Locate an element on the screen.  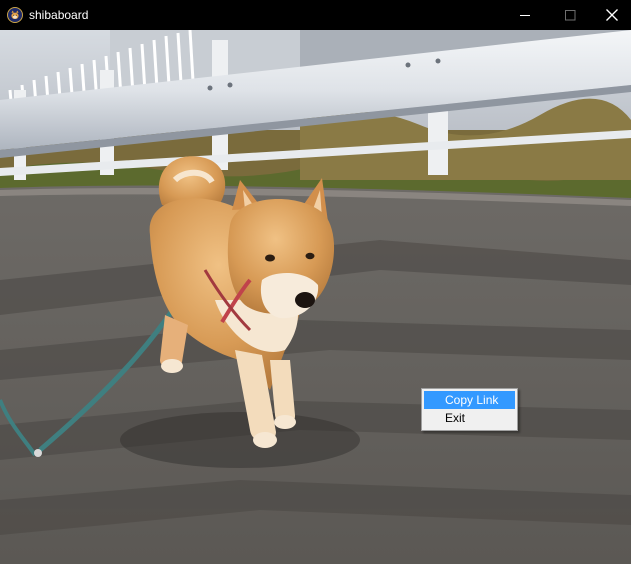
close-button is located at coordinates (612, 15).